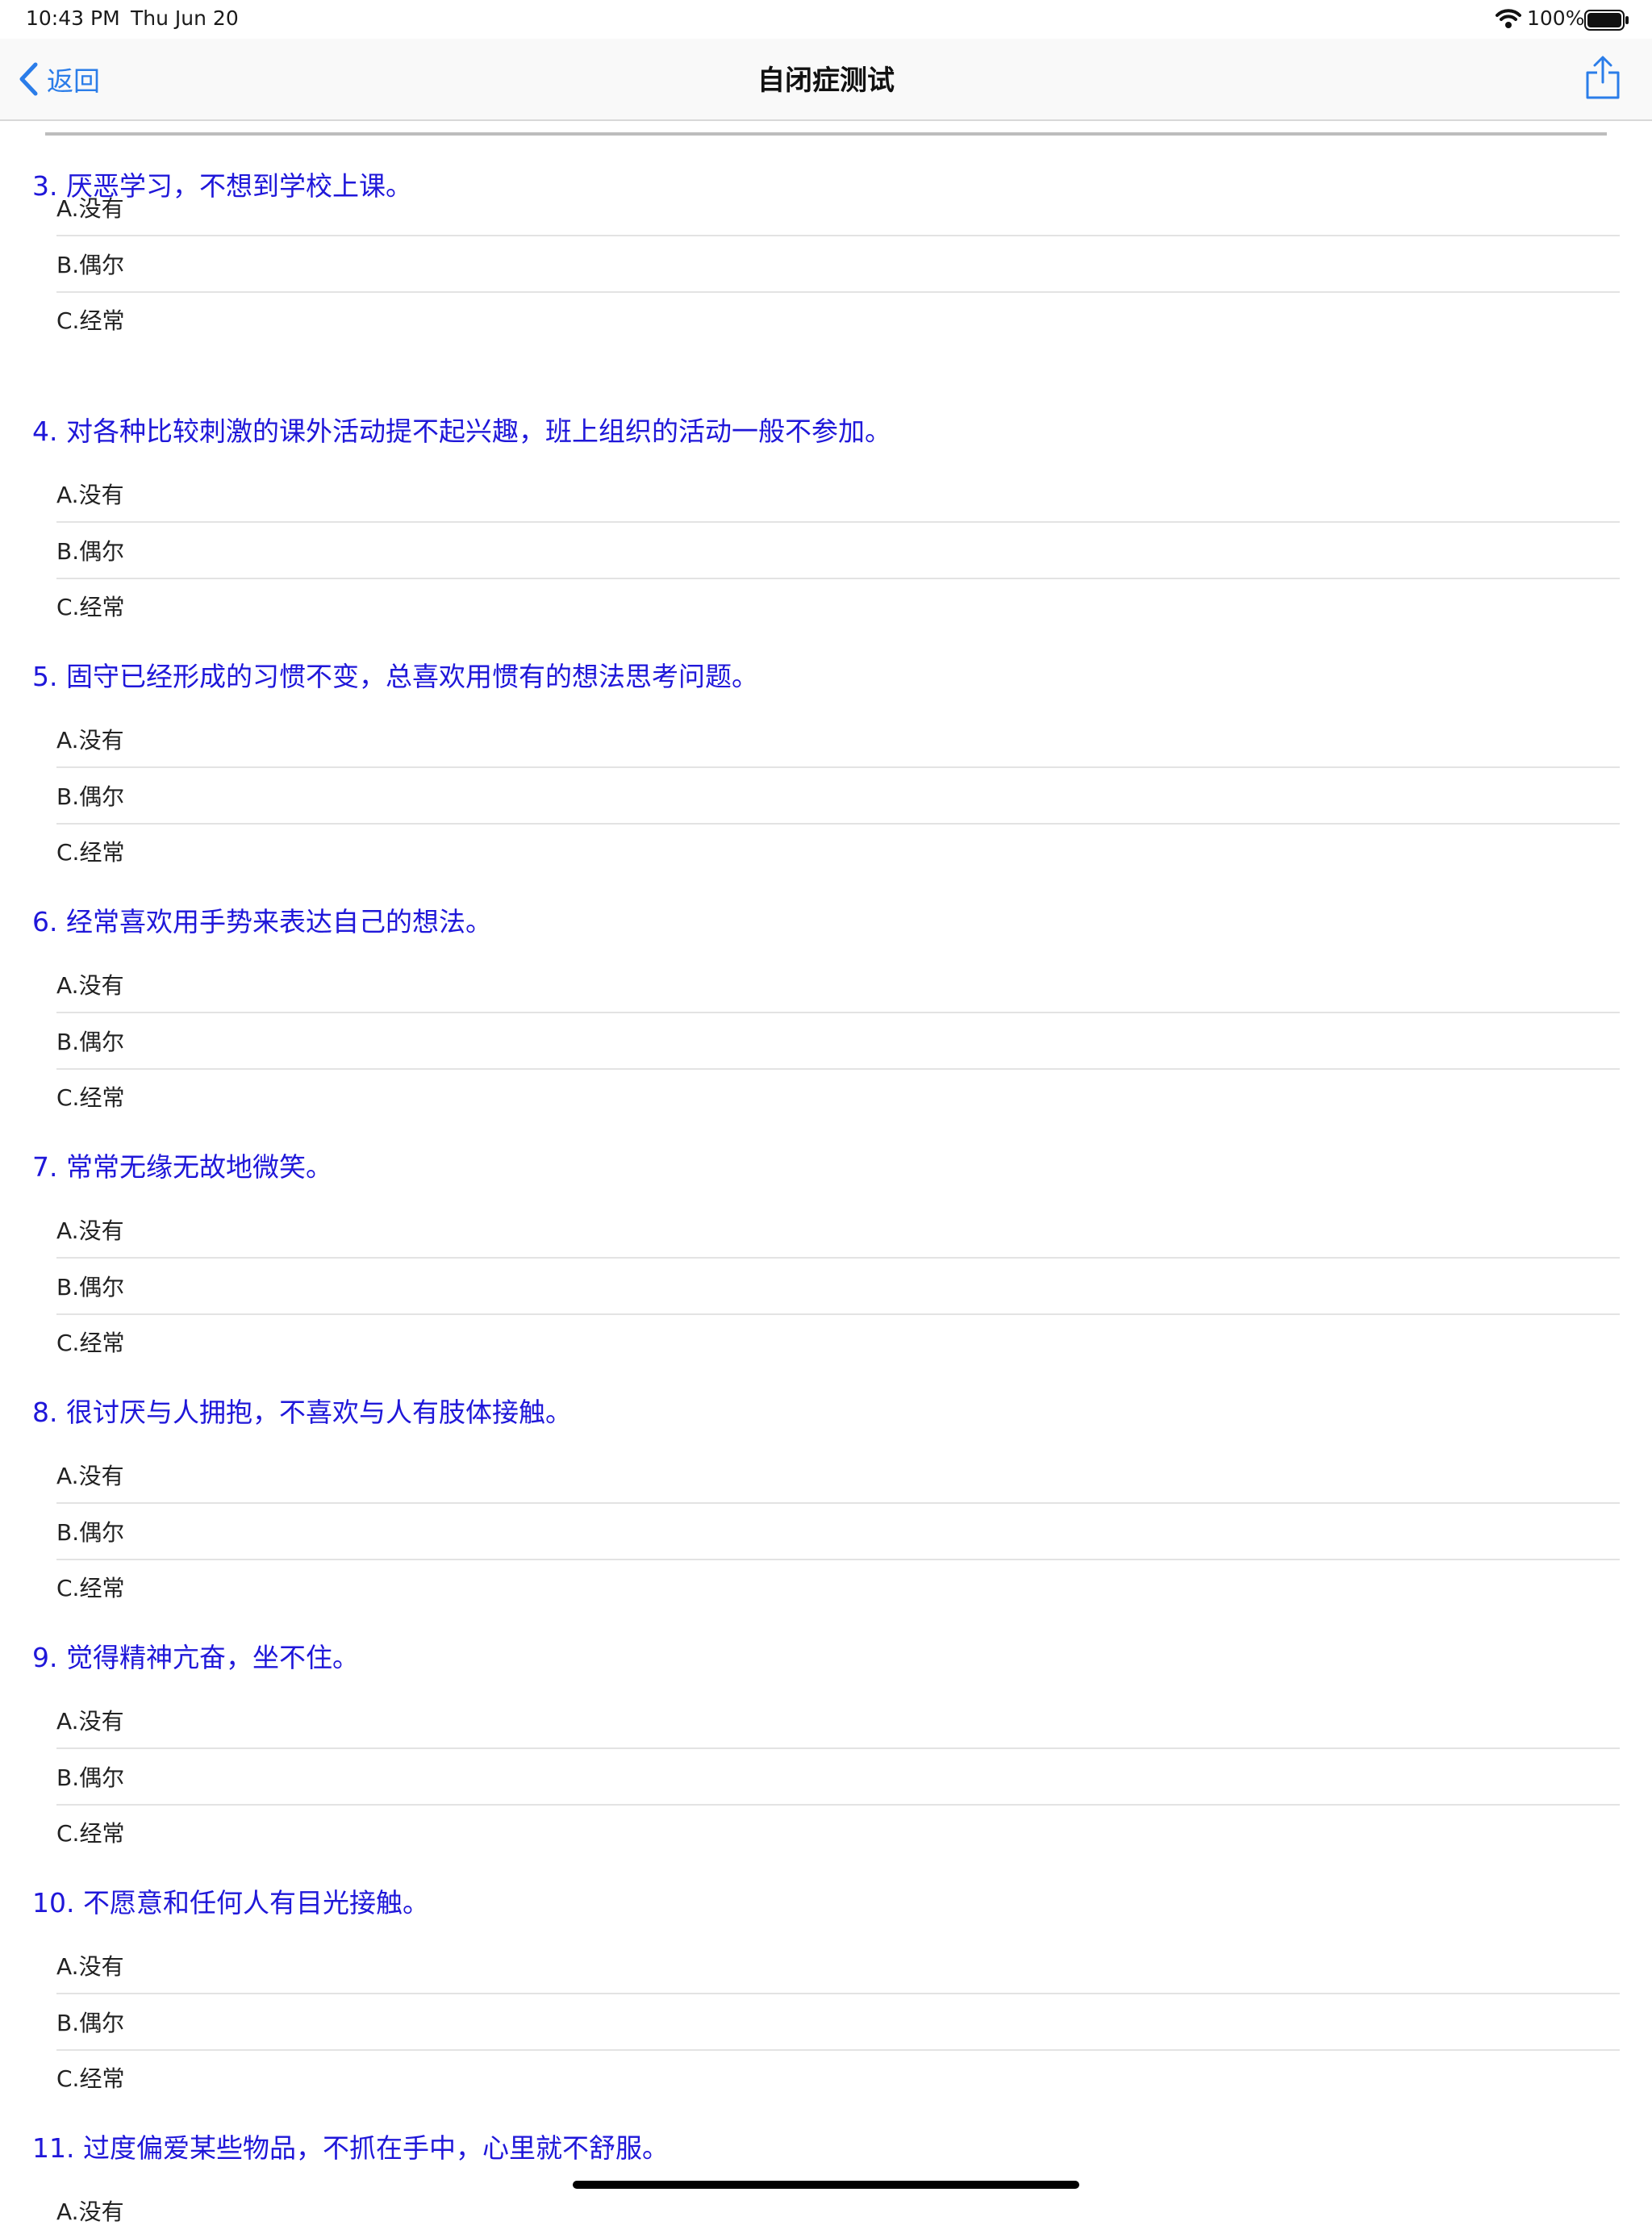 The width and height of the screenshot is (1652, 2238). I want to click on question-text: 6. 经常喜欢用手势来表达自己的想法。, so click(262, 922).